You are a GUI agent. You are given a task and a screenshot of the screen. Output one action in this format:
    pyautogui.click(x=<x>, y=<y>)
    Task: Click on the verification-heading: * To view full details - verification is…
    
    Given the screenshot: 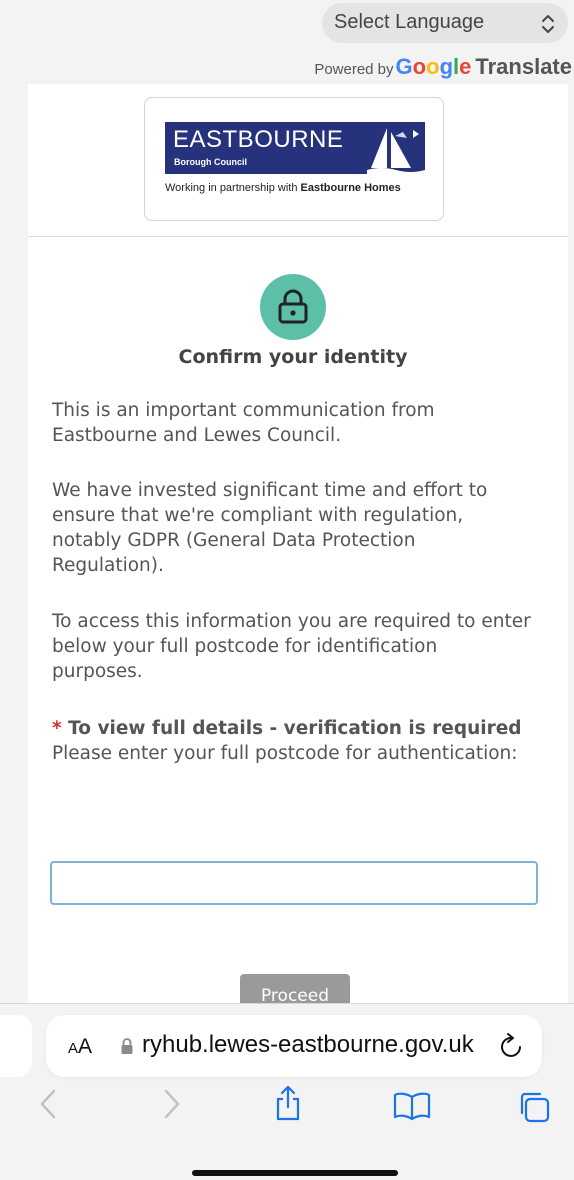 What is the action you would take?
    pyautogui.click(x=287, y=728)
    